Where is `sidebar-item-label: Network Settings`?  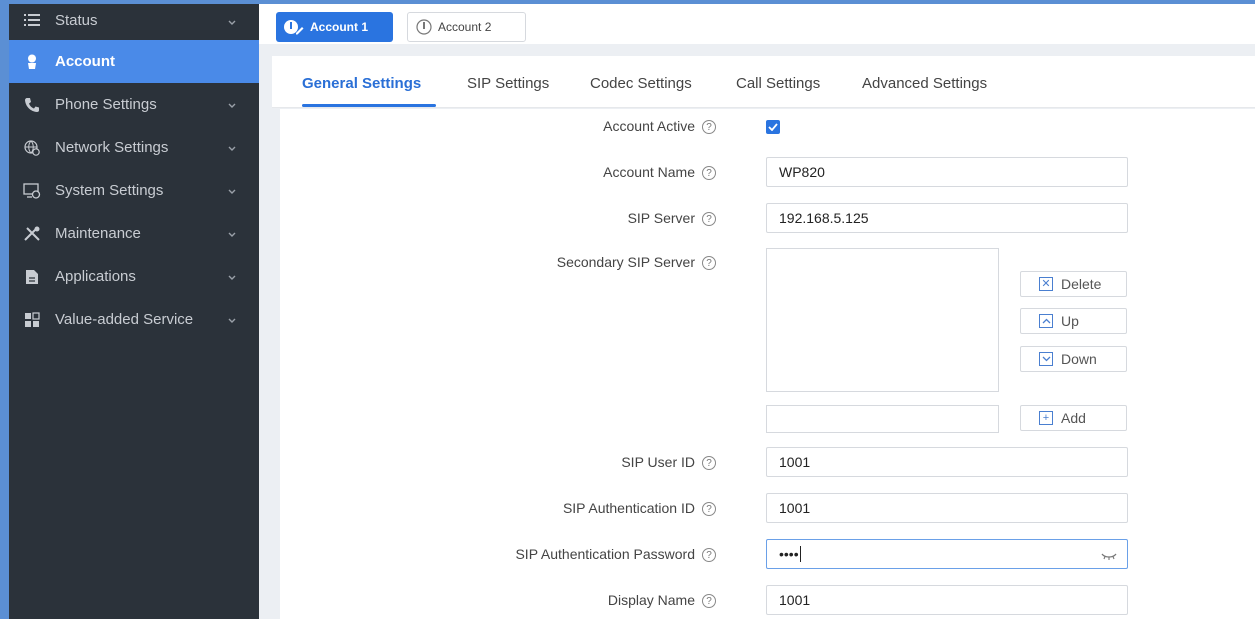
sidebar-item-label: Network Settings is located at coordinates (112, 147).